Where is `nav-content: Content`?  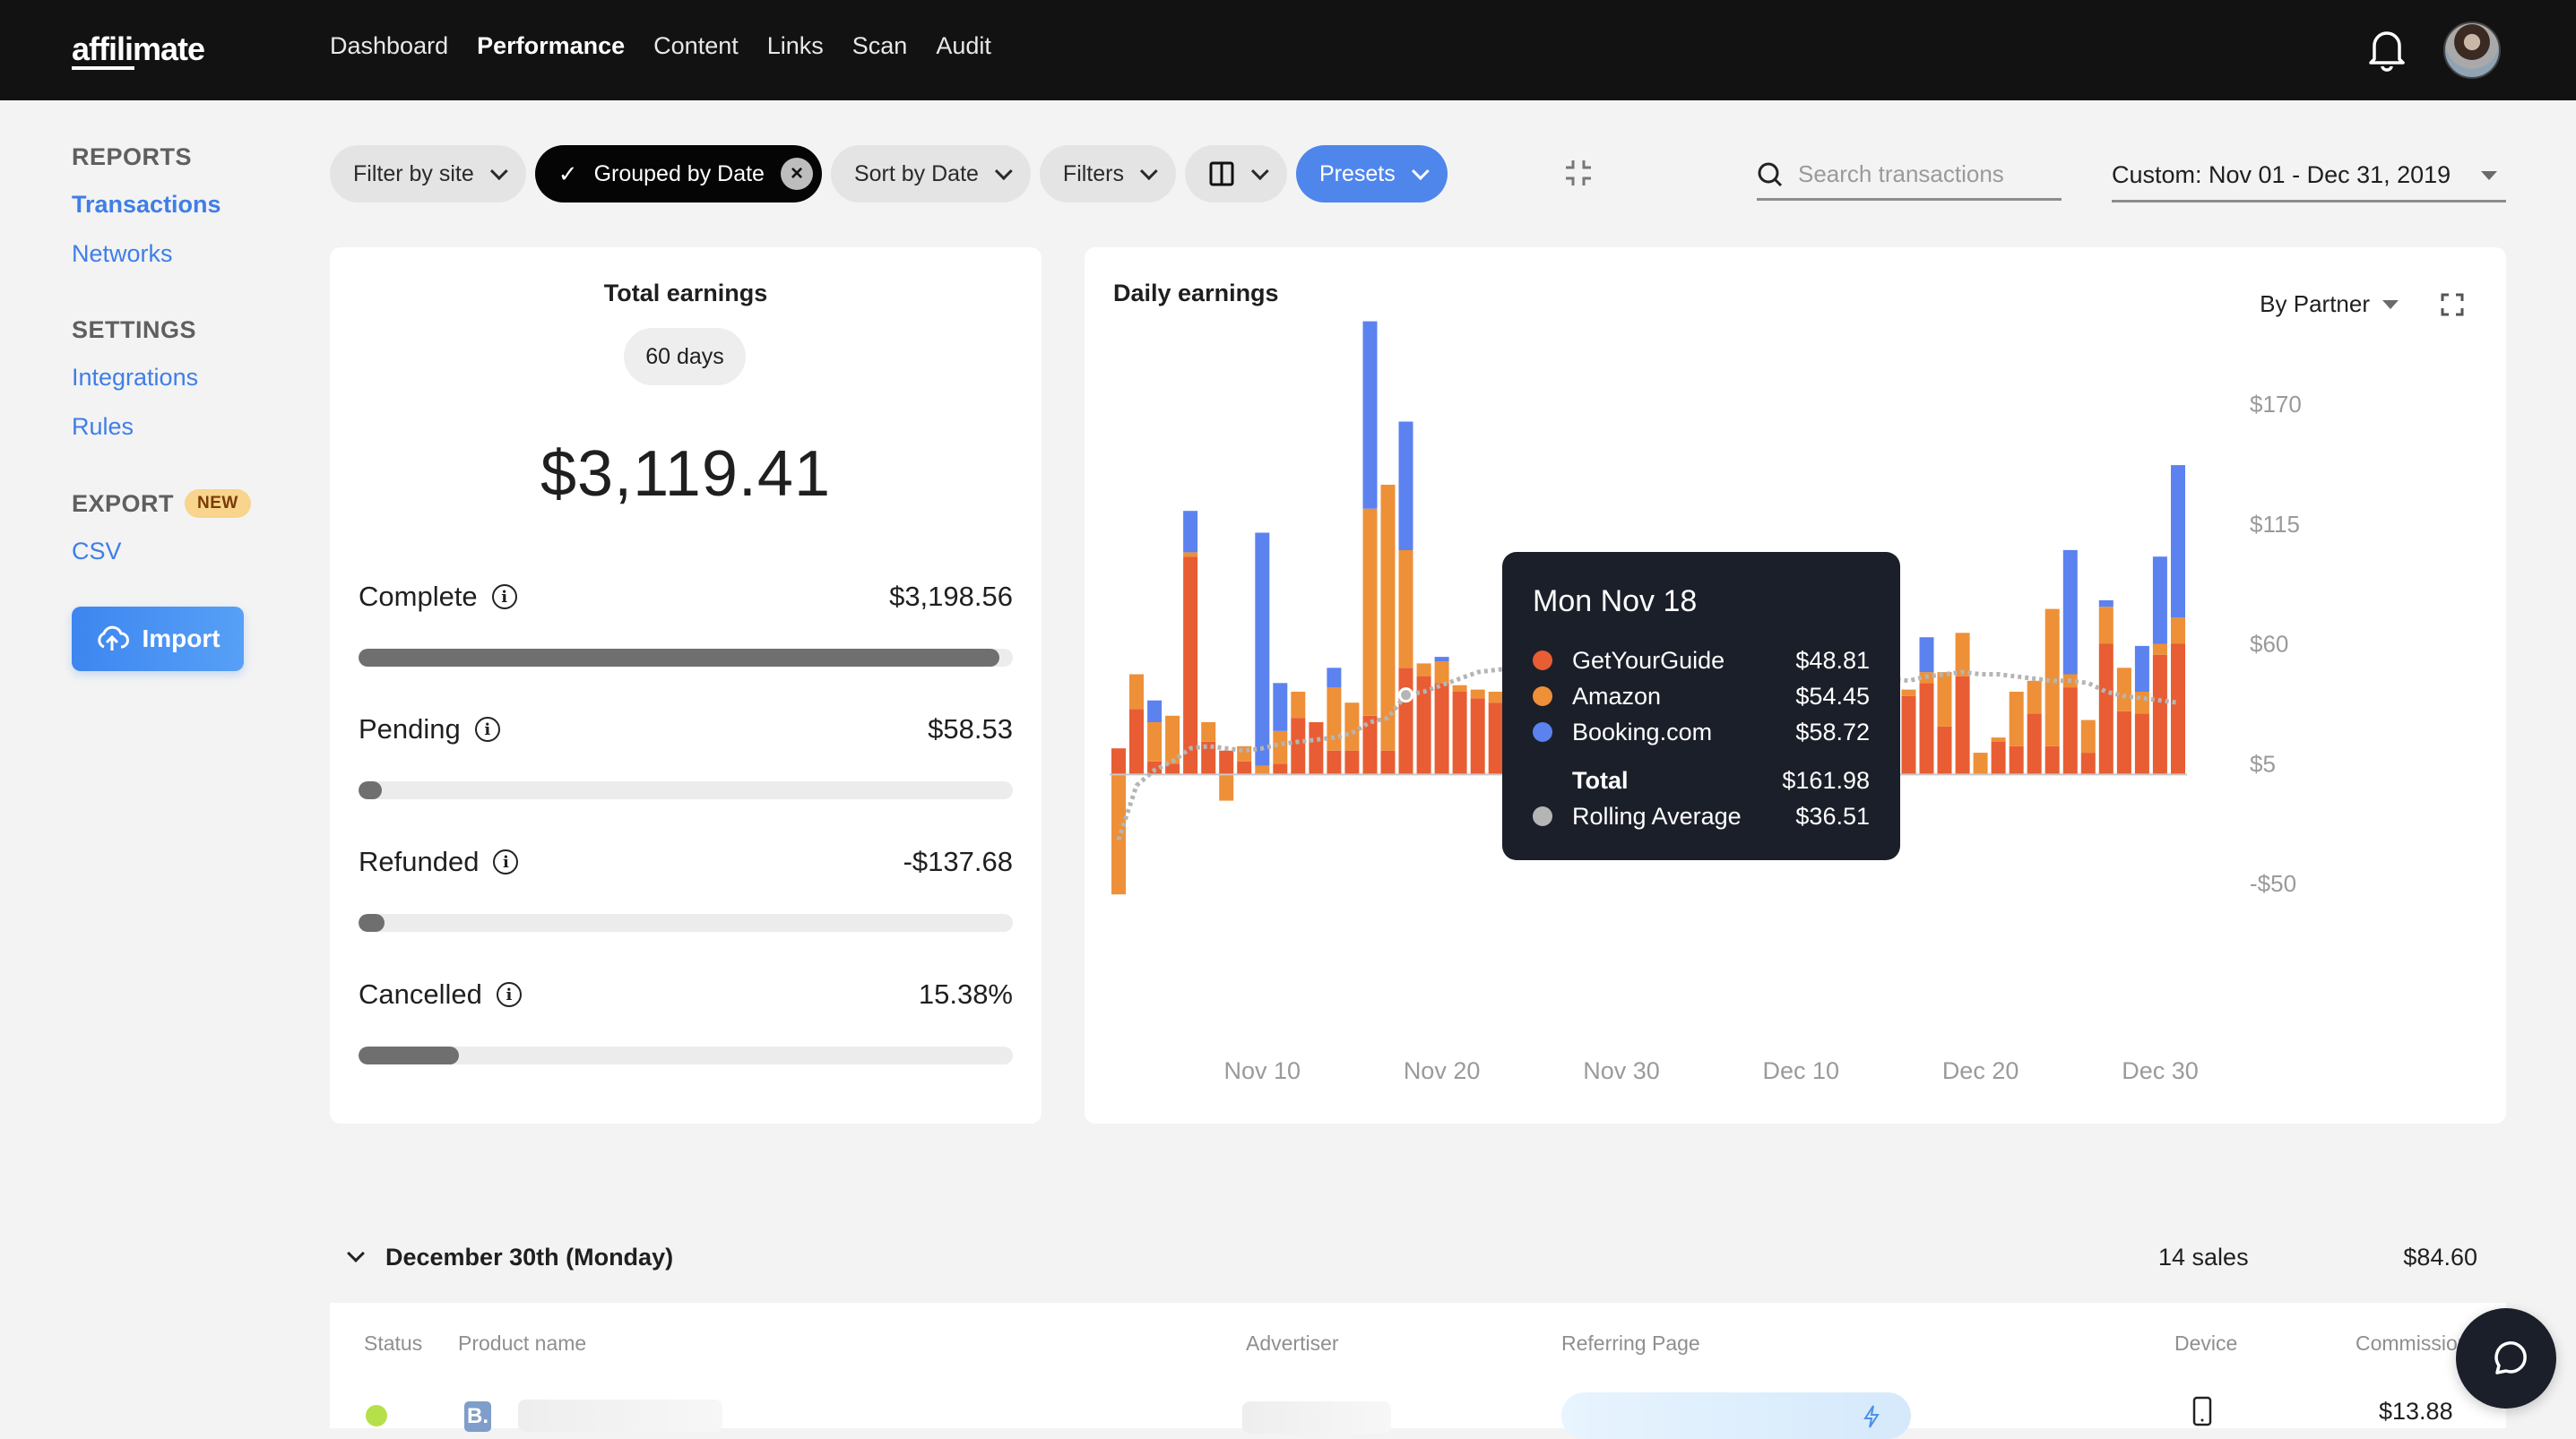 nav-content: Content is located at coordinates (696, 46).